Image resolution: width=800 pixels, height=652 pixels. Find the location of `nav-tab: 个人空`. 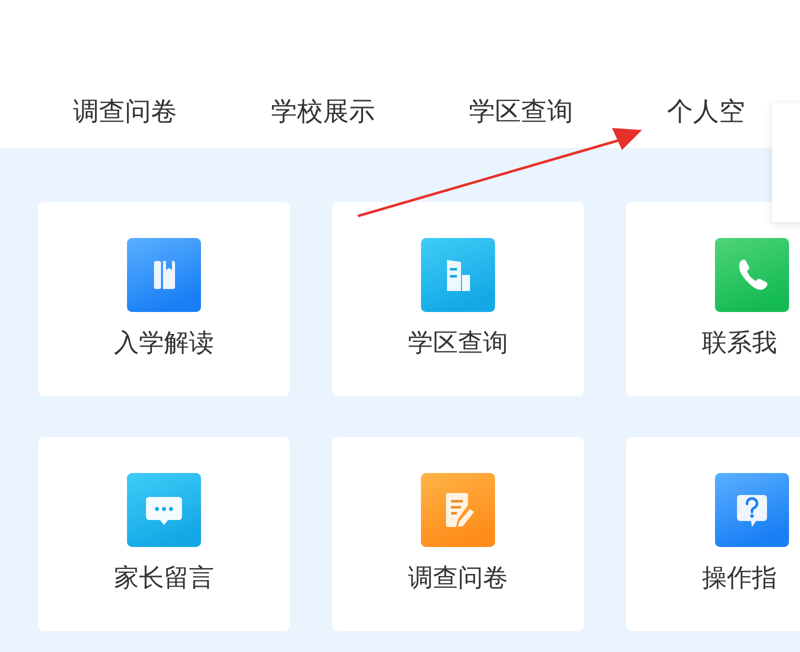

nav-tab: 个人空 is located at coordinates (719, 120).